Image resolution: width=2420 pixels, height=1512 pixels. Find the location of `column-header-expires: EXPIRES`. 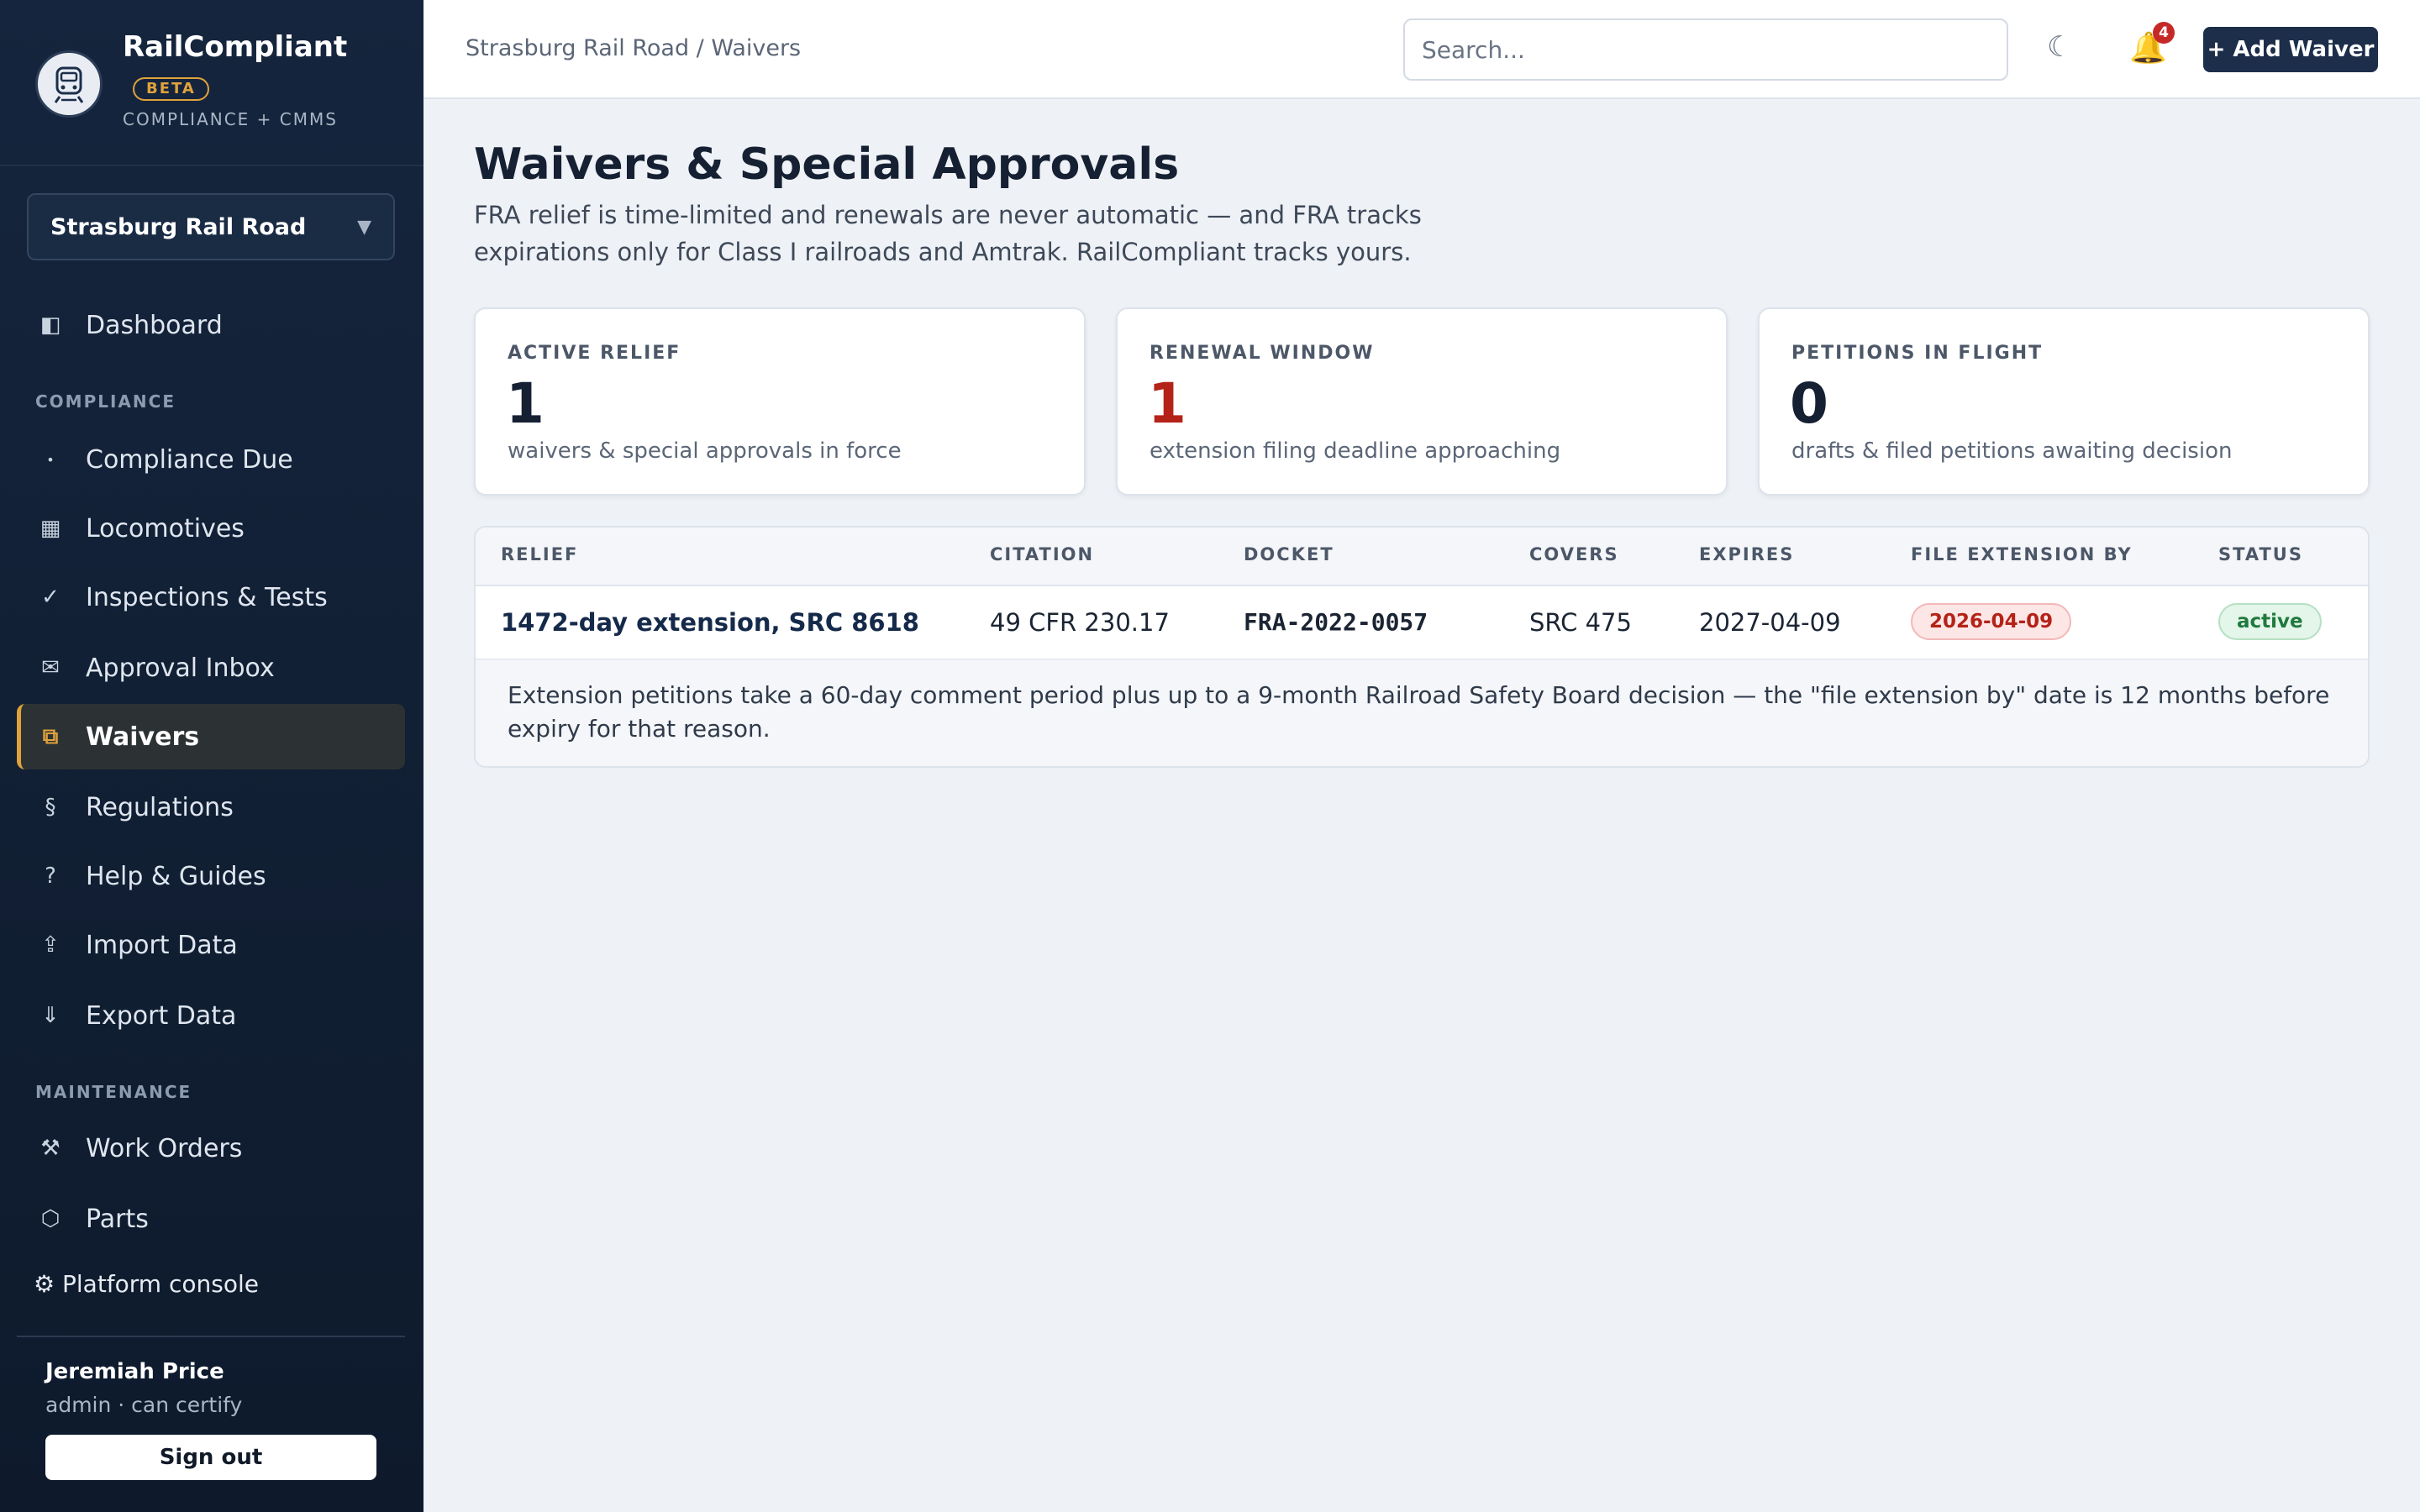

column-header-expires: EXPIRES is located at coordinates (1746, 554).